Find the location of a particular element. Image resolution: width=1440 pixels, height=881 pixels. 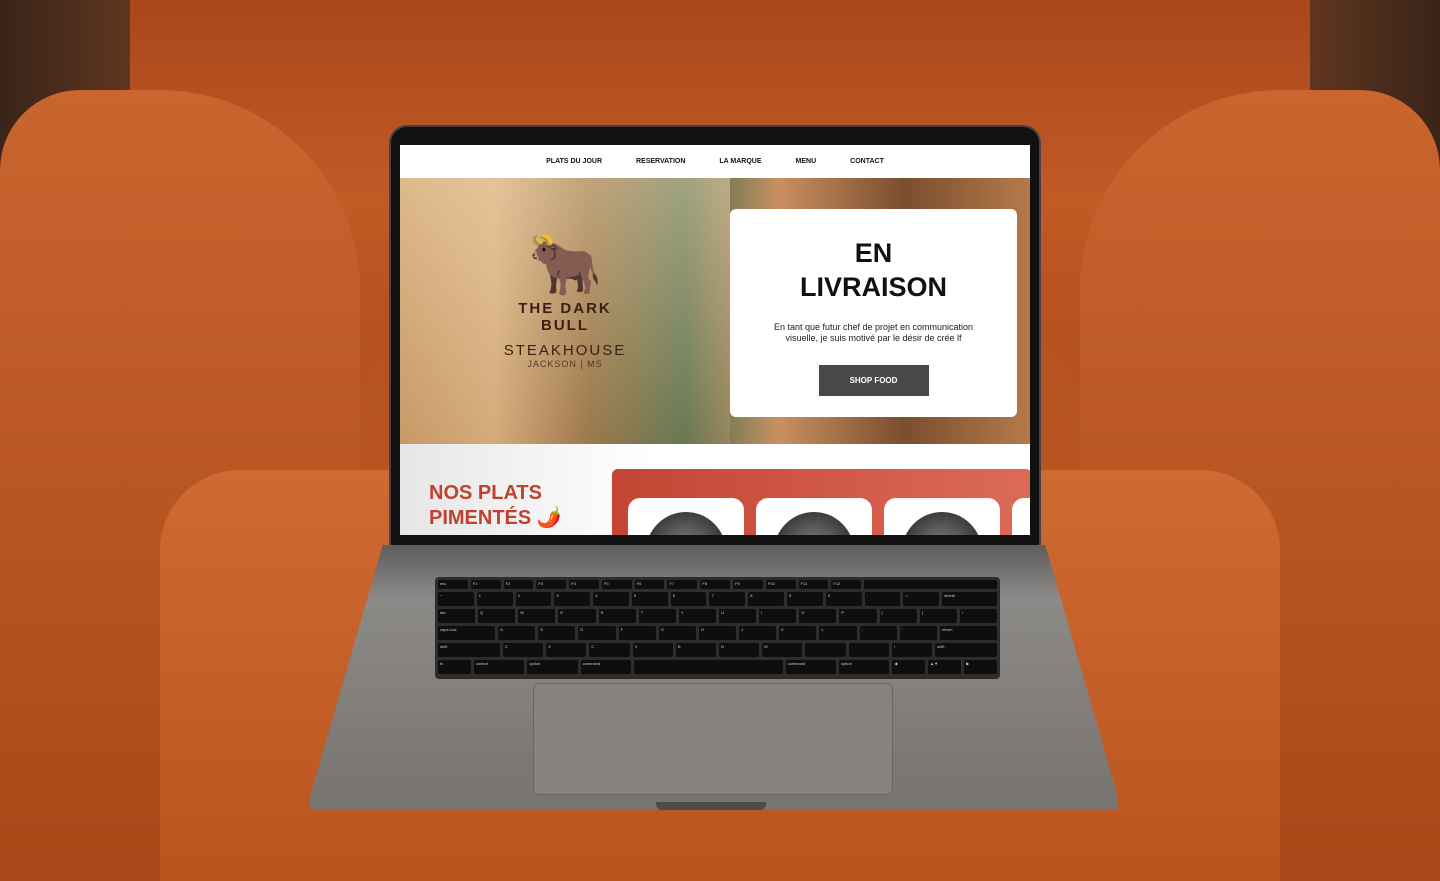

key: F7 is located at coordinates (682, 584).